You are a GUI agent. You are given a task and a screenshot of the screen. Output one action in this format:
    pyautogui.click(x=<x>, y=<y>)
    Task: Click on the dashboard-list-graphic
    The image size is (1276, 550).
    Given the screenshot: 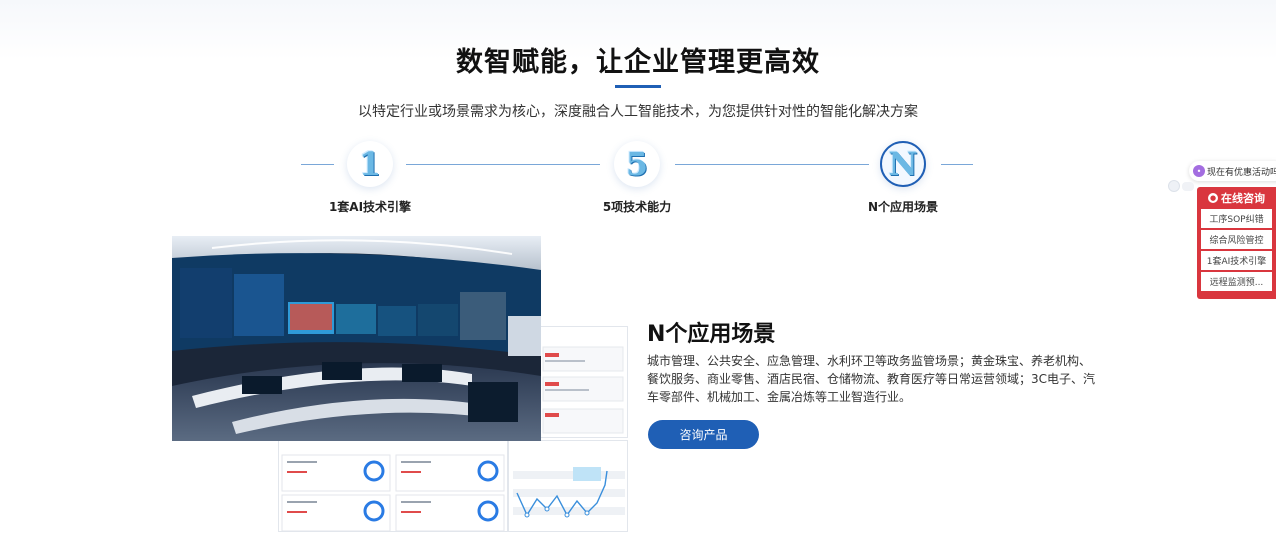 What is the action you would take?
    pyautogui.click(x=583, y=390)
    